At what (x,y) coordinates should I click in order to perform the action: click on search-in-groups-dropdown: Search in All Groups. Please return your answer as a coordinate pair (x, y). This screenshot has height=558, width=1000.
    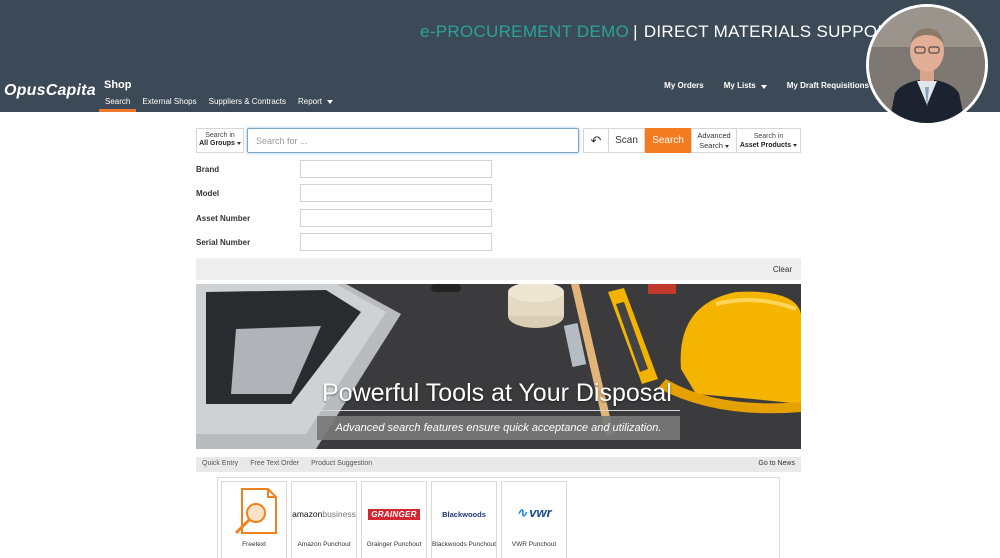
    Looking at the image, I should click on (220, 140).